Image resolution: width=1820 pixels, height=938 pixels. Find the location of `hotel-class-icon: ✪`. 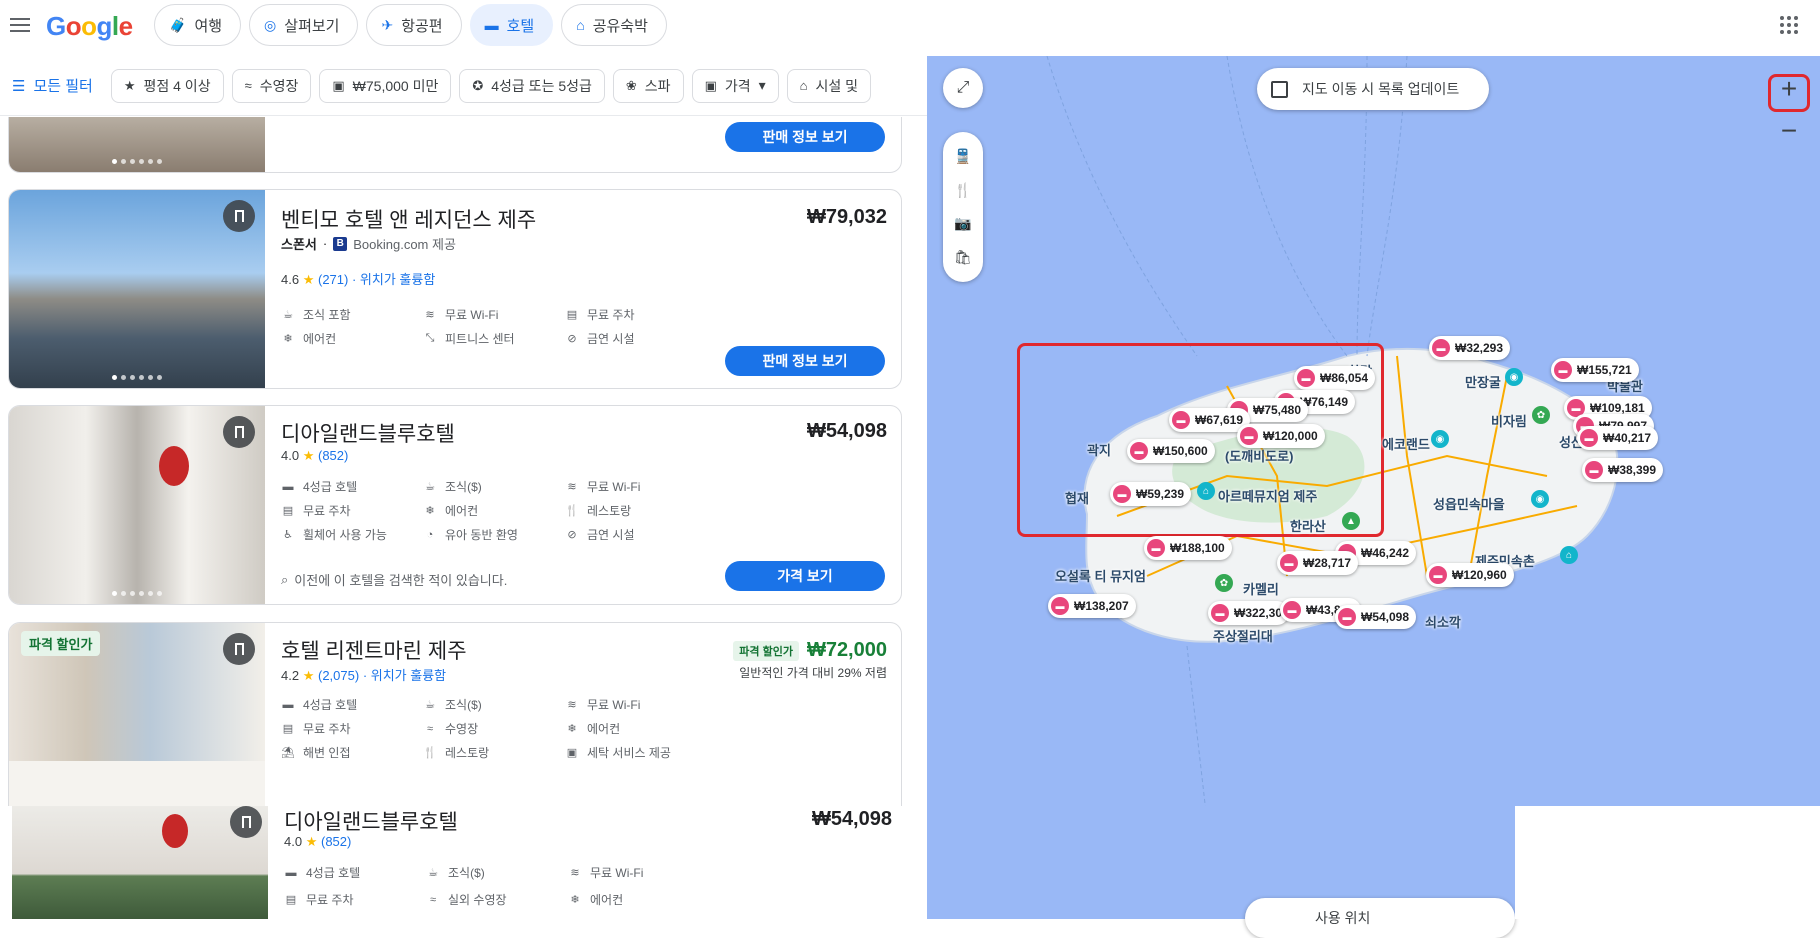

hotel-class-icon: ✪ is located at coordinates (478, 85).